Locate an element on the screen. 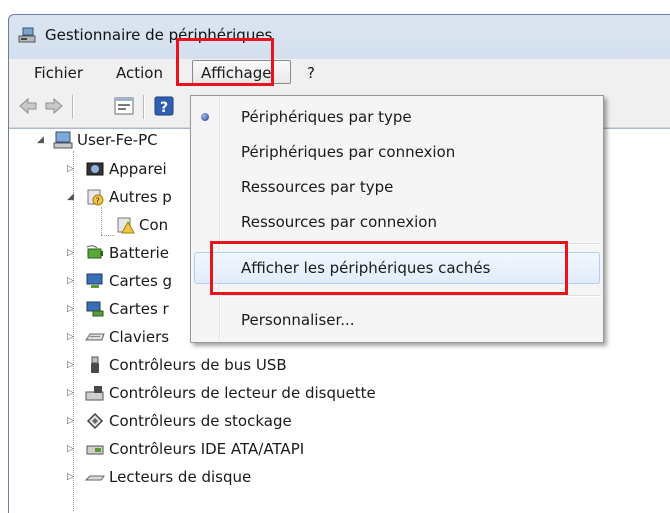 The height and width of the screenshot is (513, 670). affichage-highlight-box is located at coordinates (225, 62).